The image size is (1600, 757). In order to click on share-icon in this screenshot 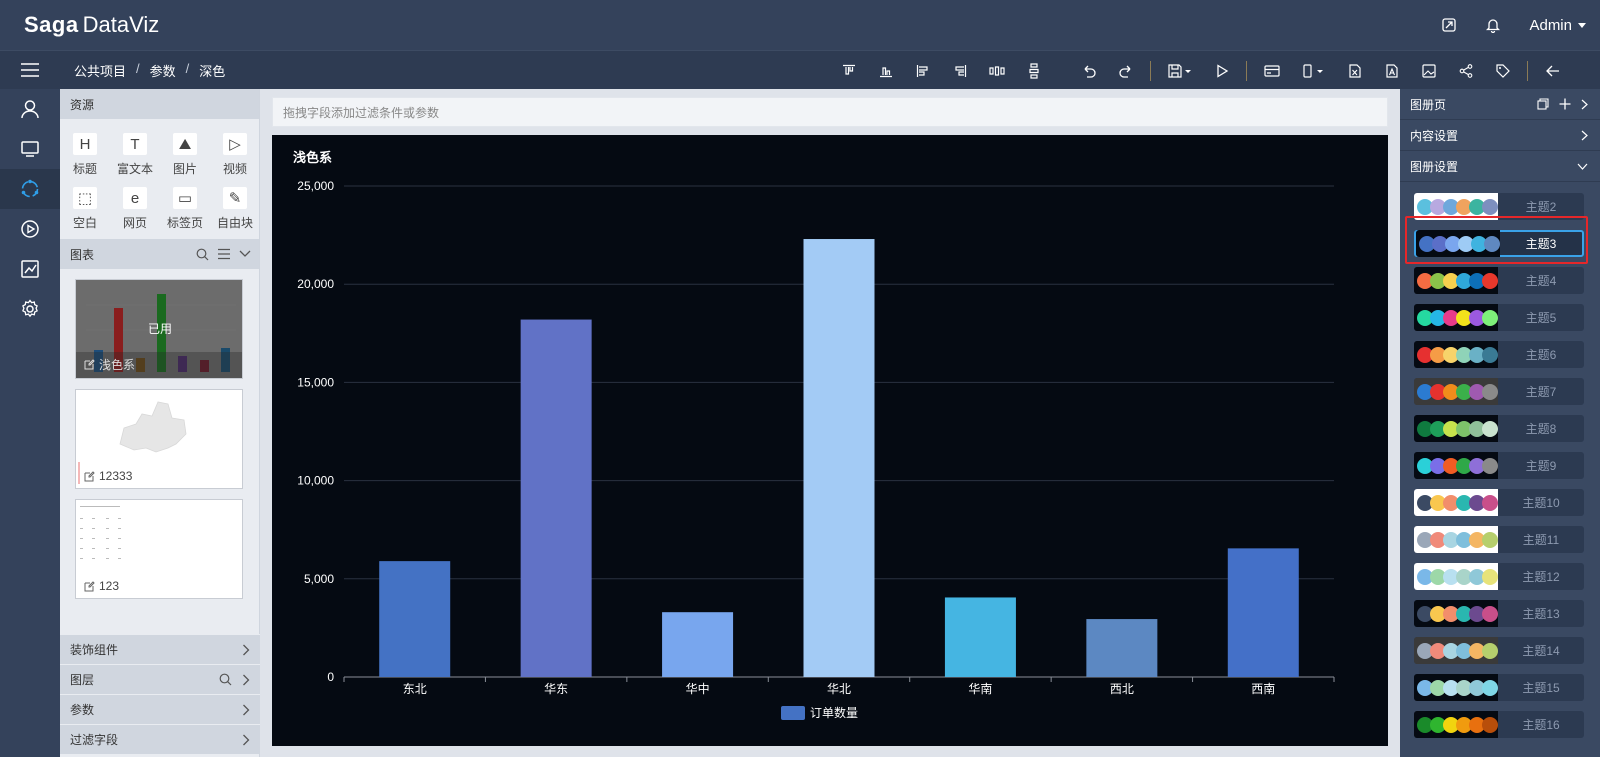, I will do `click(1465, 70)`.